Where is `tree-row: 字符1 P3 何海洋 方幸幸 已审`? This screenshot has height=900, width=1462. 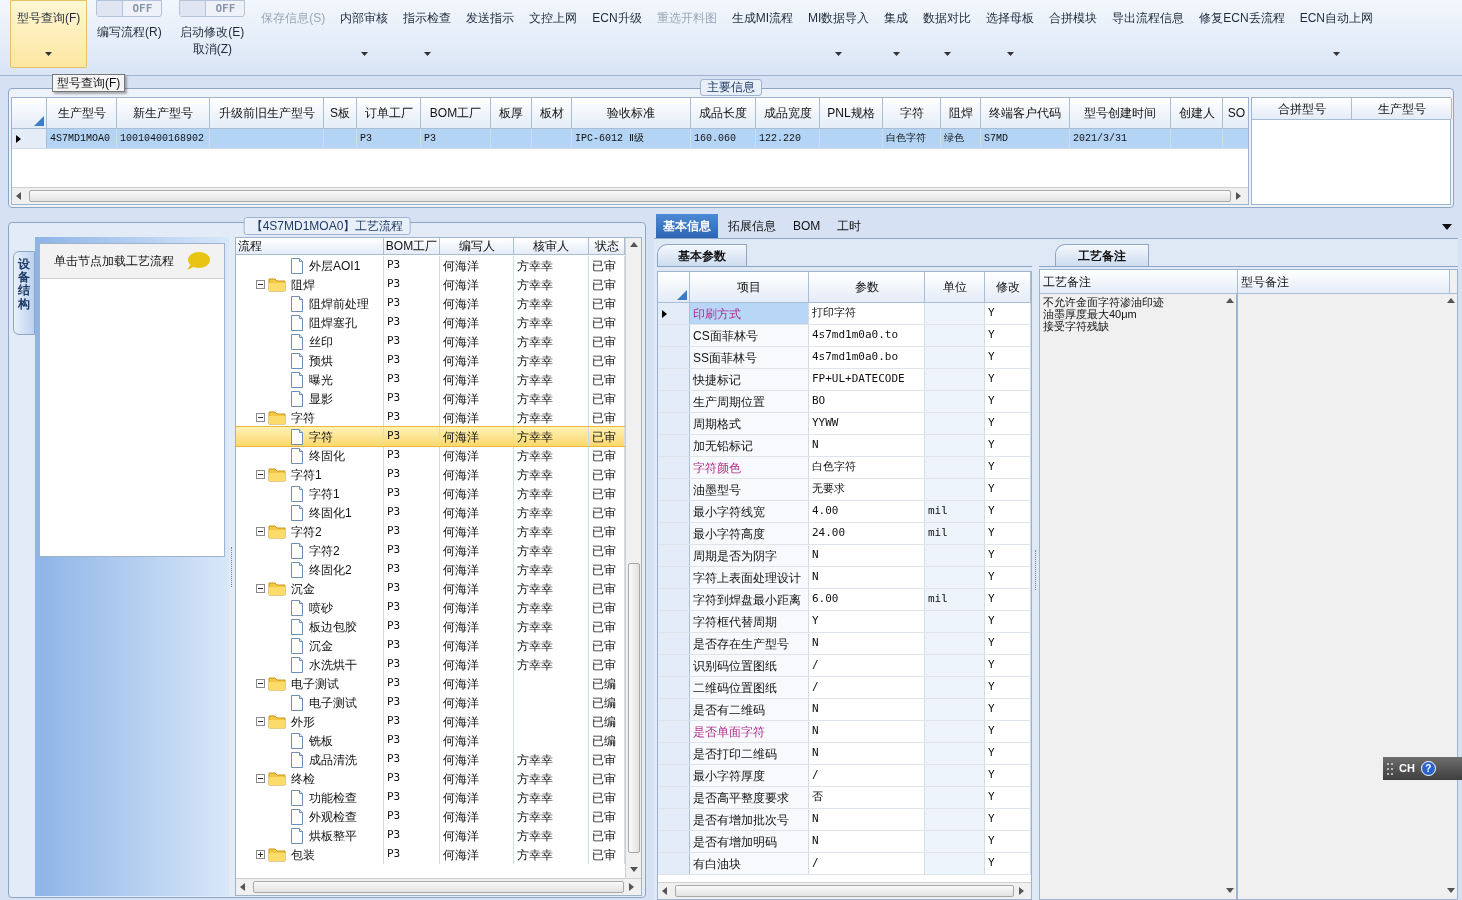
tree-row: 字符1 P3 何海洋 方幸幸 已审 is located at coordinates (430, 493).